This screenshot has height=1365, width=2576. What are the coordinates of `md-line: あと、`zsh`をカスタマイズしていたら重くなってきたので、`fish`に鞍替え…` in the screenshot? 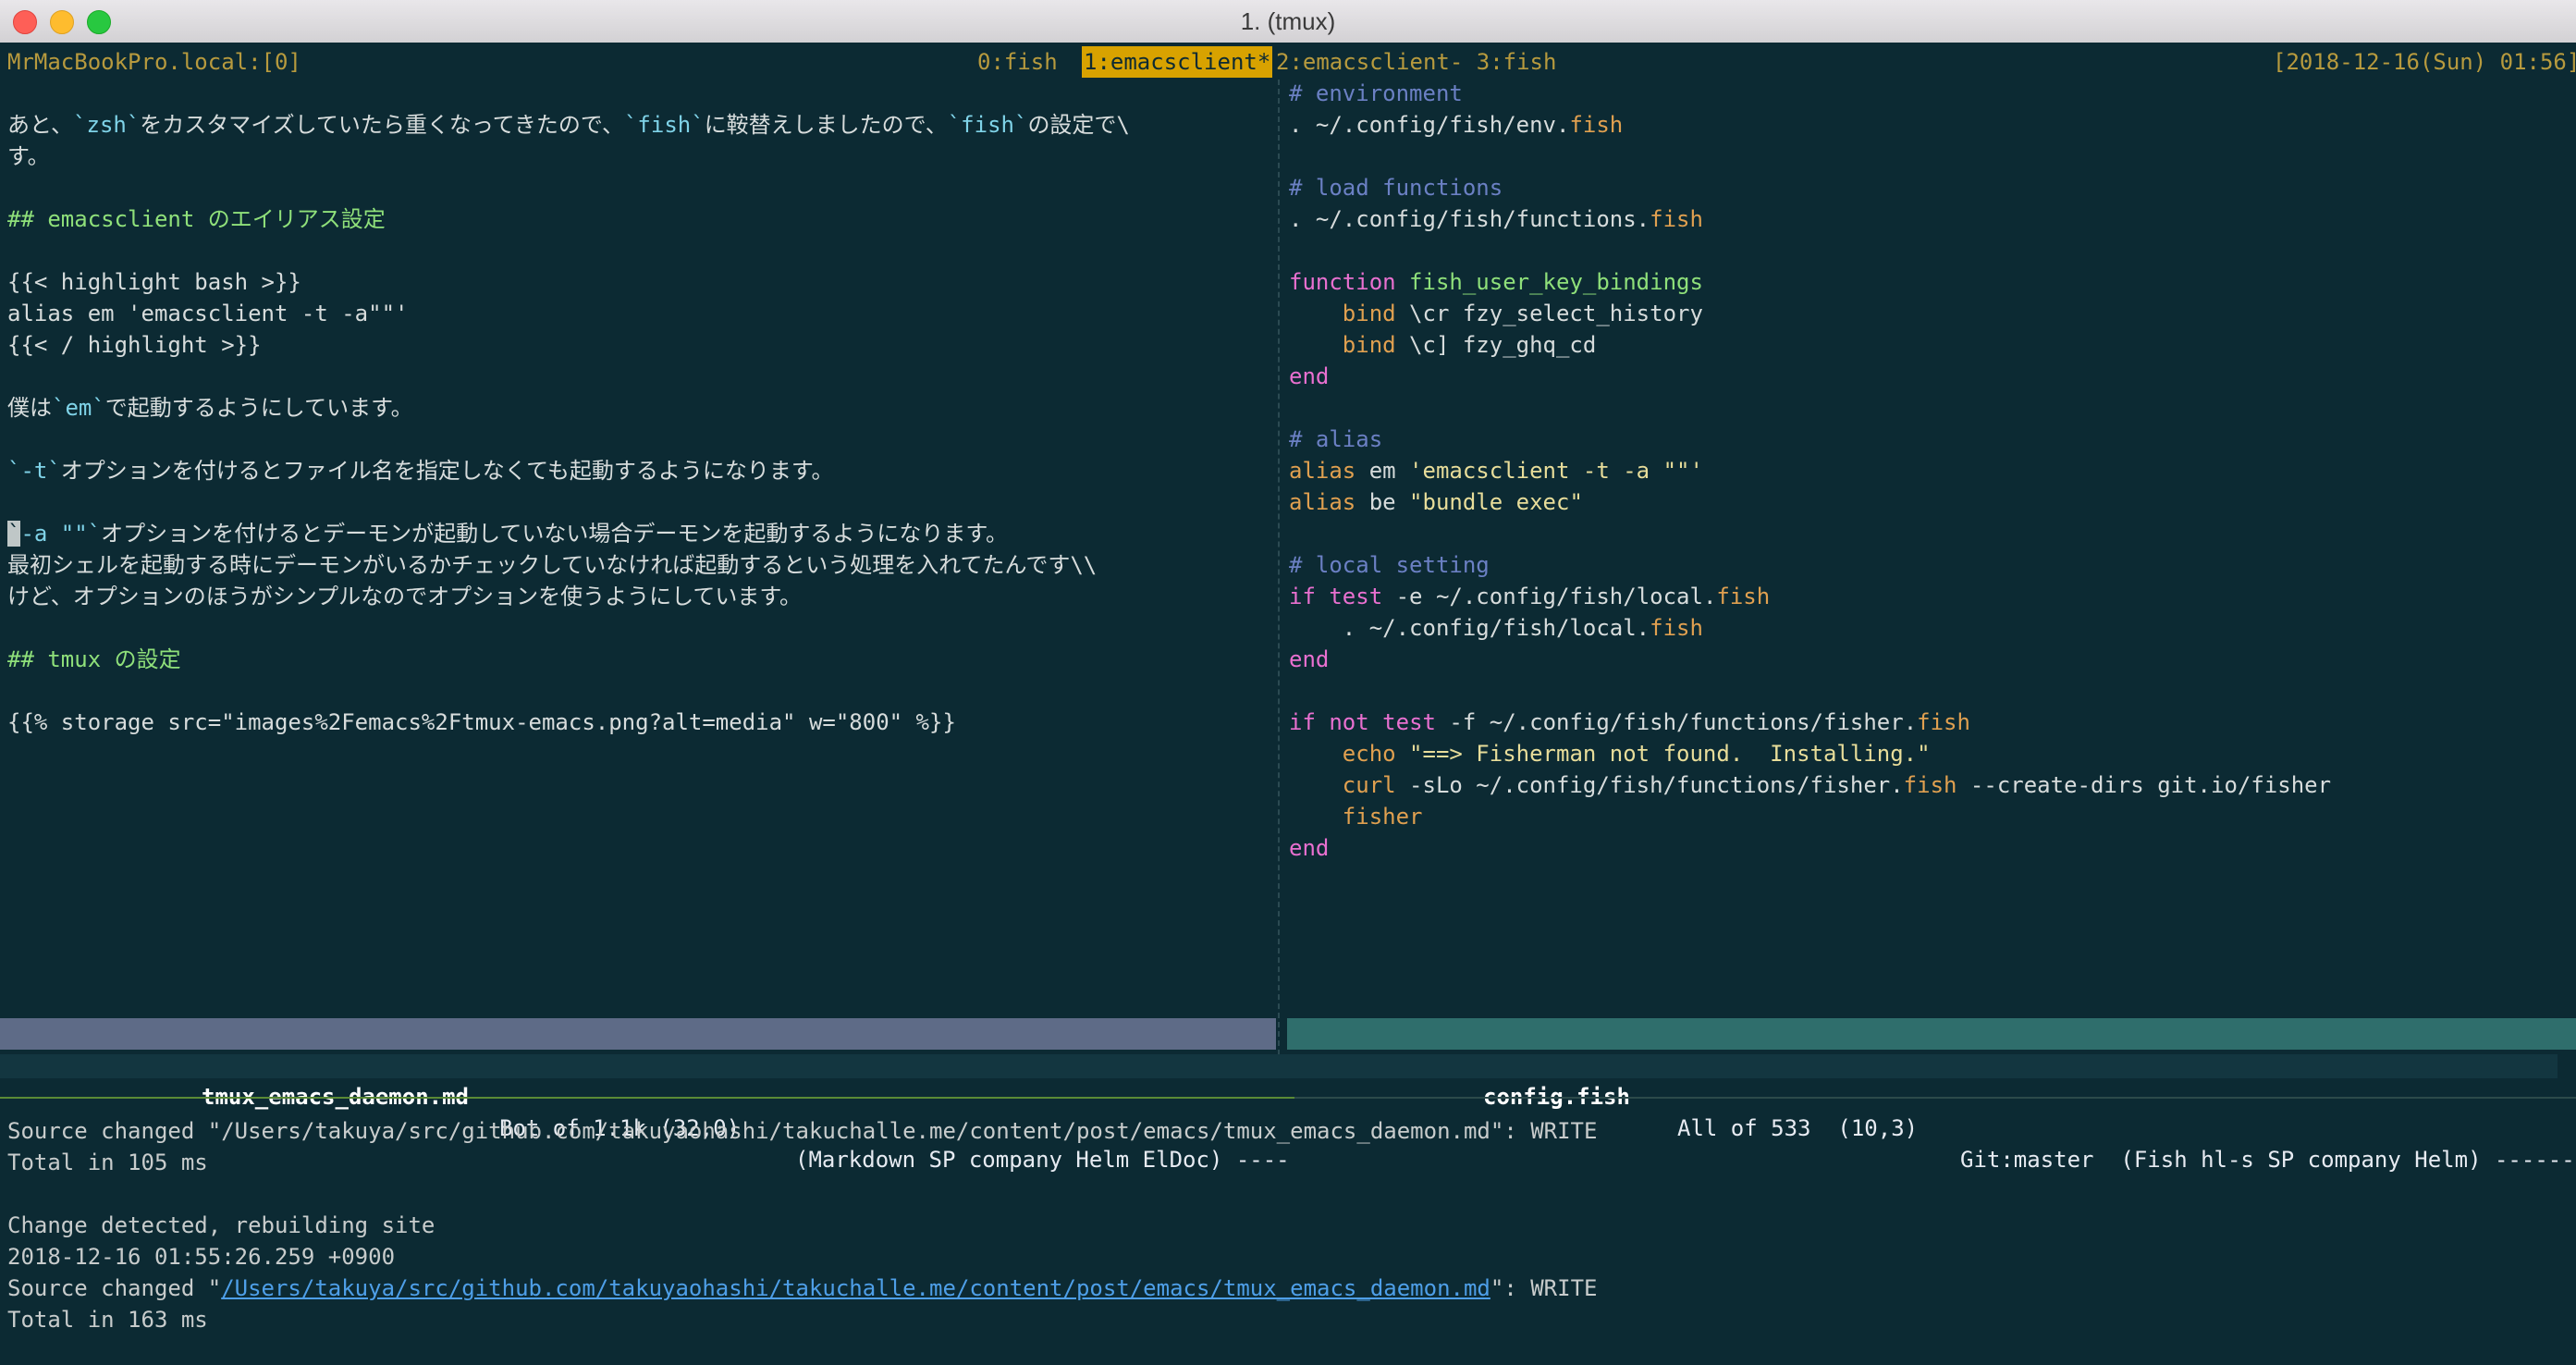 It's located at (569, 125).